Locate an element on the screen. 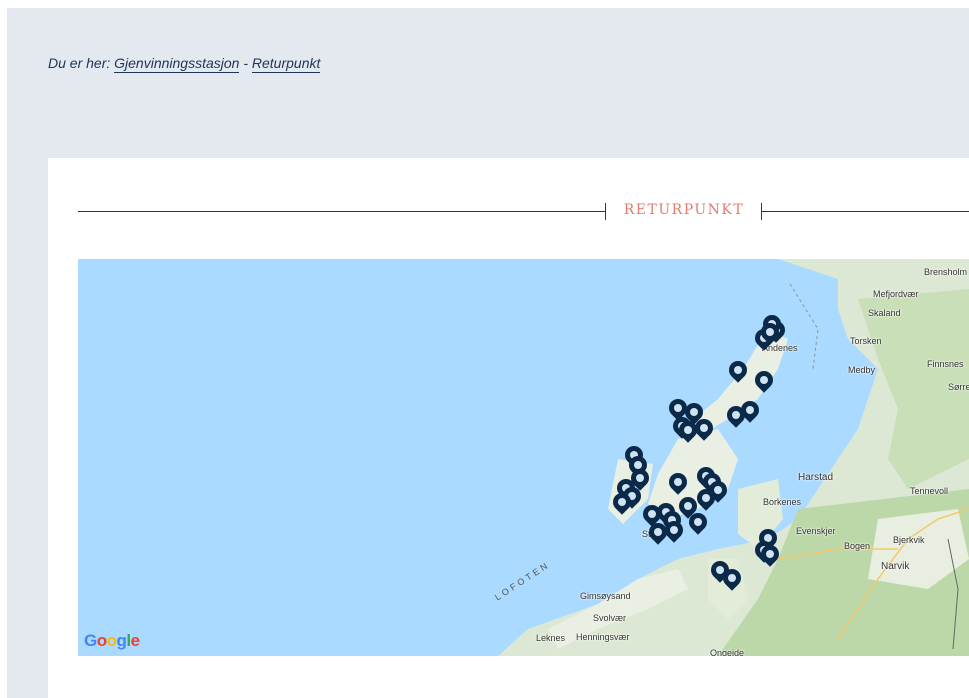 This screenshot has width=969, height=698. section-divider-right is located at coordinates (865, 211).